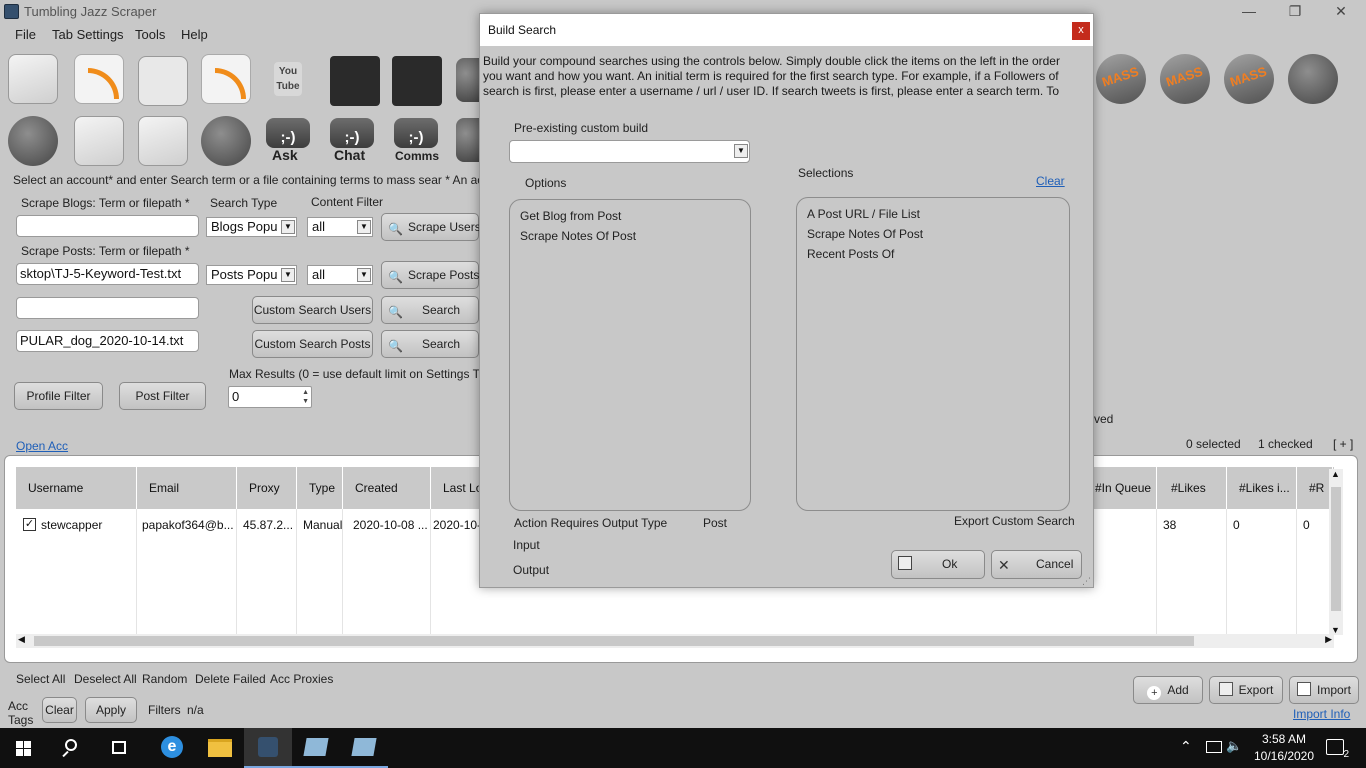 This screenshot has height=768, width=1366. I want to click on clear-tags-button: Clear, so click(59, 710).